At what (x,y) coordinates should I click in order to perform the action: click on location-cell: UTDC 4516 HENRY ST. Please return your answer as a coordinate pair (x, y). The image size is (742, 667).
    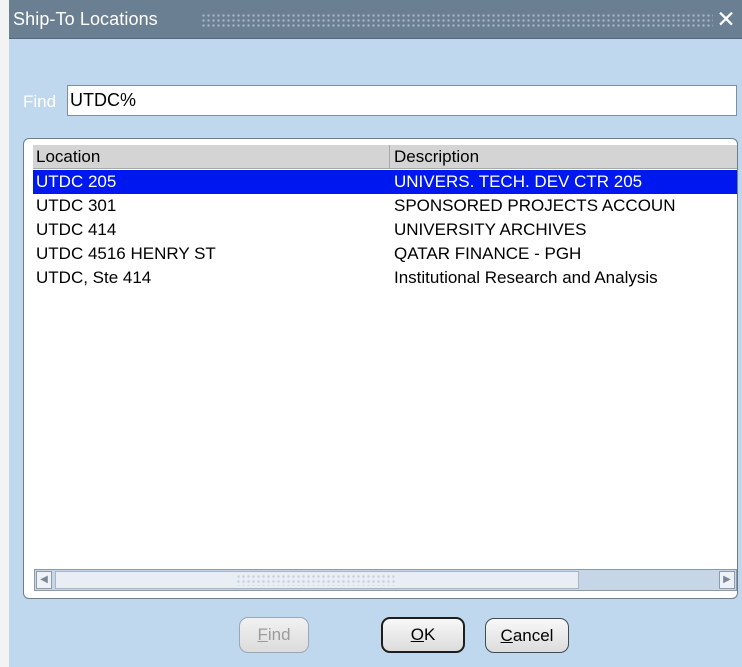
    Looking at the image, I should click on (126, 253).